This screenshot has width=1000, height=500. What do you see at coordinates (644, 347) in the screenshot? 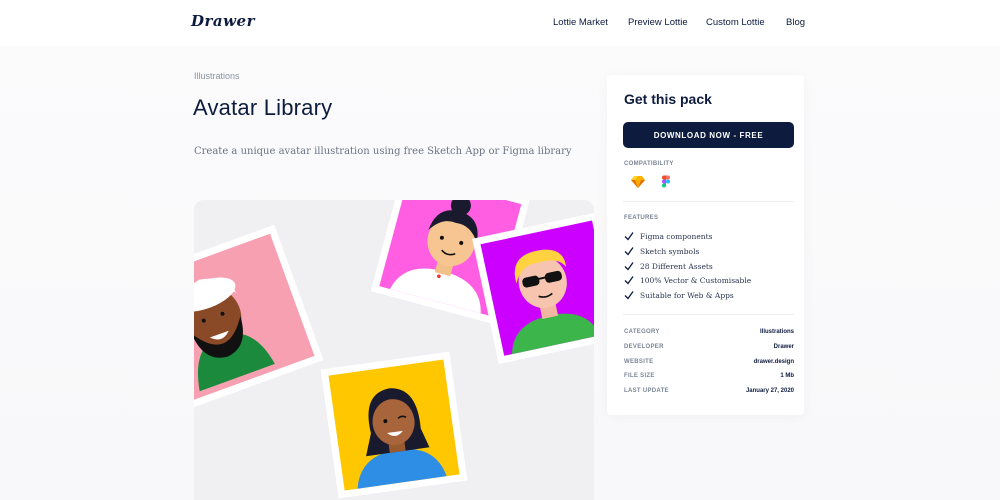
I see `meta-key: DEVELOPER` at bounding box center [644, 347].